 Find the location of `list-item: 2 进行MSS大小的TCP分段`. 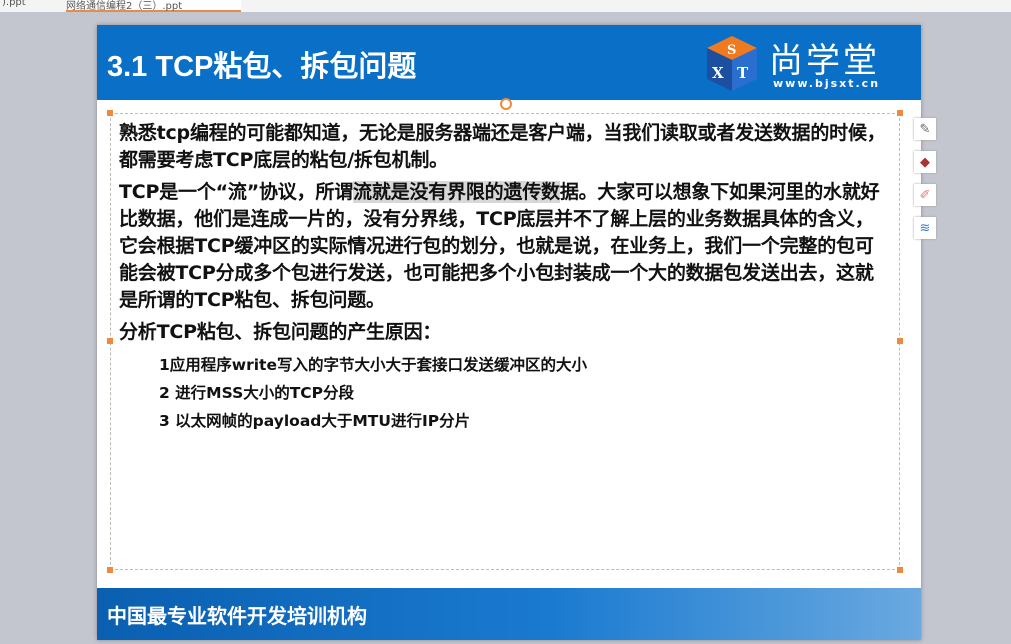

list-item: 2 进行MSS大小的TCP分段 is located at coordinates (257, 393).